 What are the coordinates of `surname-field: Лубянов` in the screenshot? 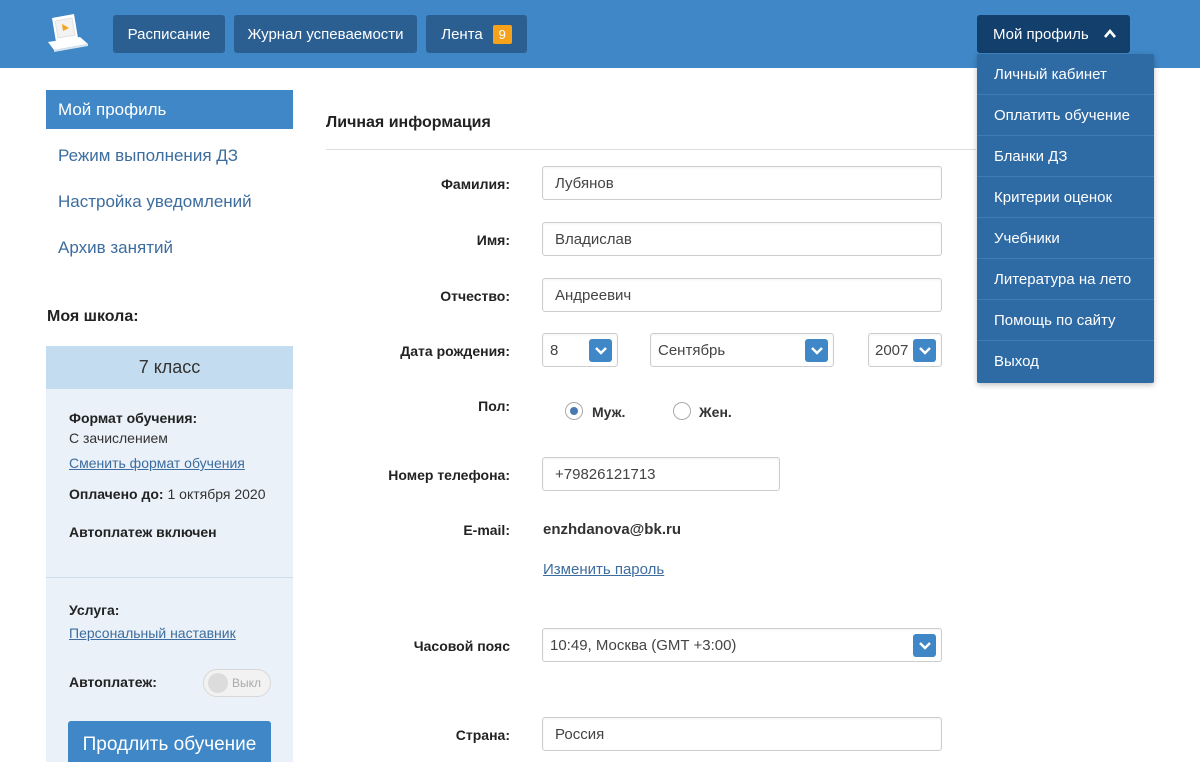 It's located at (742, 183).